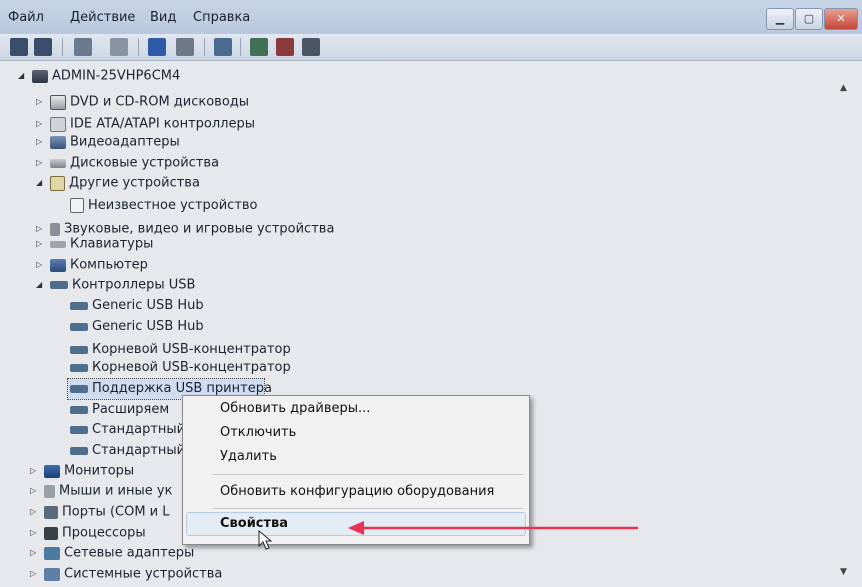 The height and width of the screenshot is (587, 862). I want to click on close-icon: ✕, so click(841, 18).